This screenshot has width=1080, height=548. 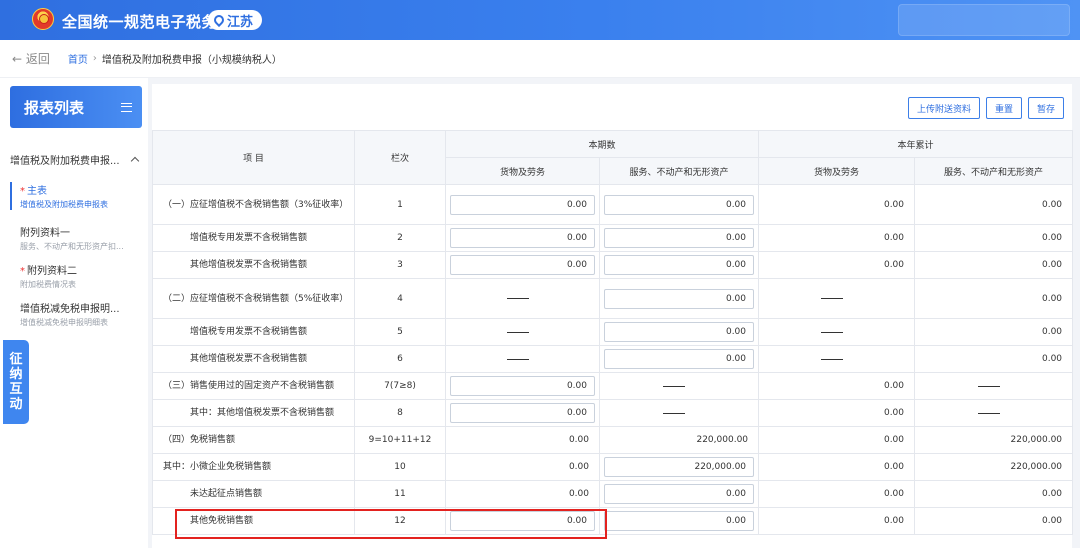 I want to click on sidebar-header: 报表列表, so click(x=76, y=107).